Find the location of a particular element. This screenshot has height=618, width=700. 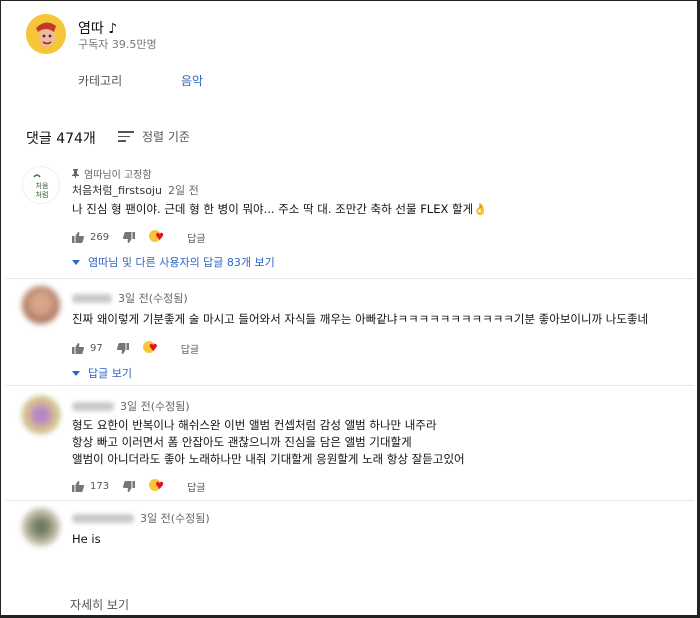

like-button: 97 is located at coordinates (87, 348).